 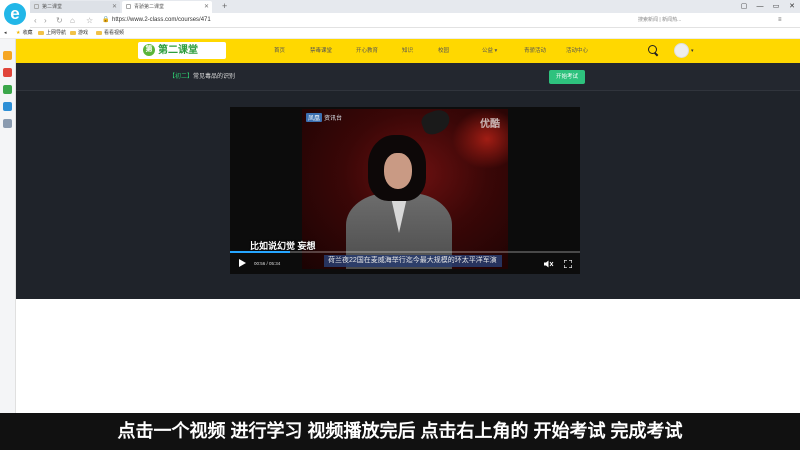 What do you see at coordinates (549, 264) in the screenshot?
I see `volume-icon` at bounding box center [549, 264].